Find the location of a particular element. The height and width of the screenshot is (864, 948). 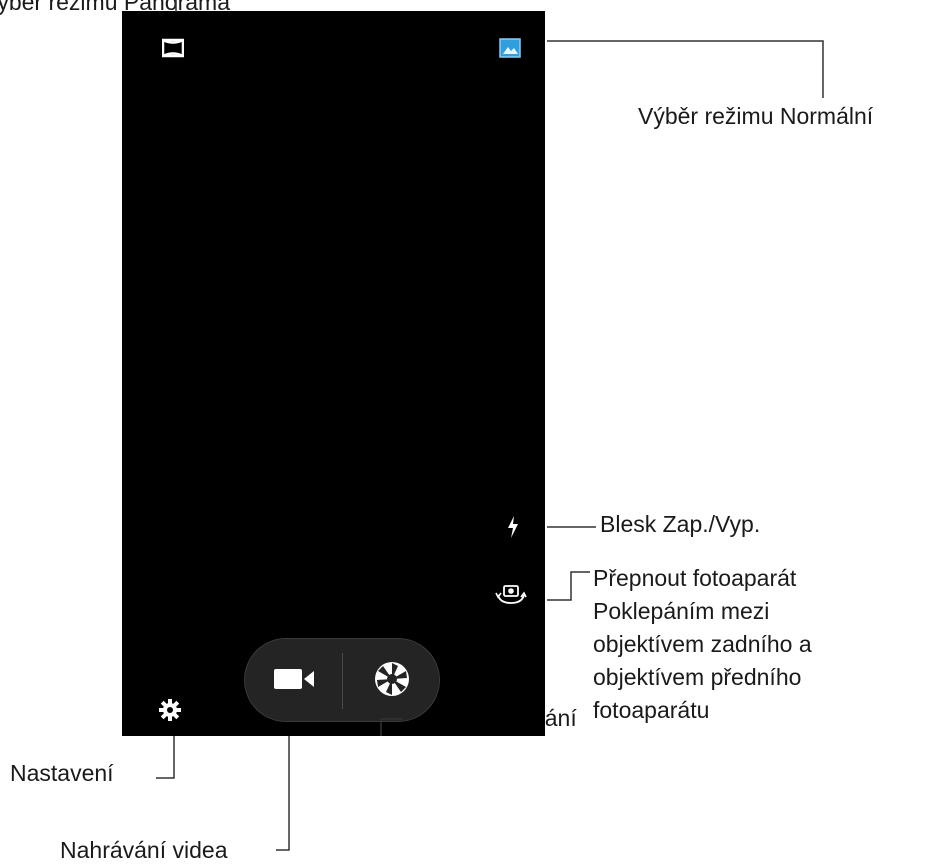

capture-controls is located at coordinates (342, 680).